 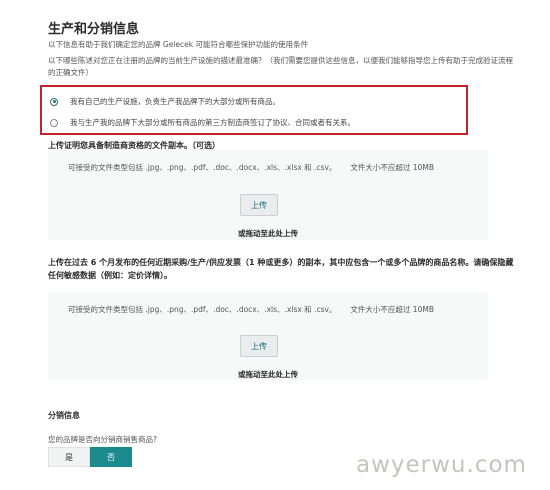 I want to click on page-subtitle: 以下信息有助于我们确定您的品牌 Gelecek 可能符合哪些保护功能的使用条件, so click(x=178, y=44).